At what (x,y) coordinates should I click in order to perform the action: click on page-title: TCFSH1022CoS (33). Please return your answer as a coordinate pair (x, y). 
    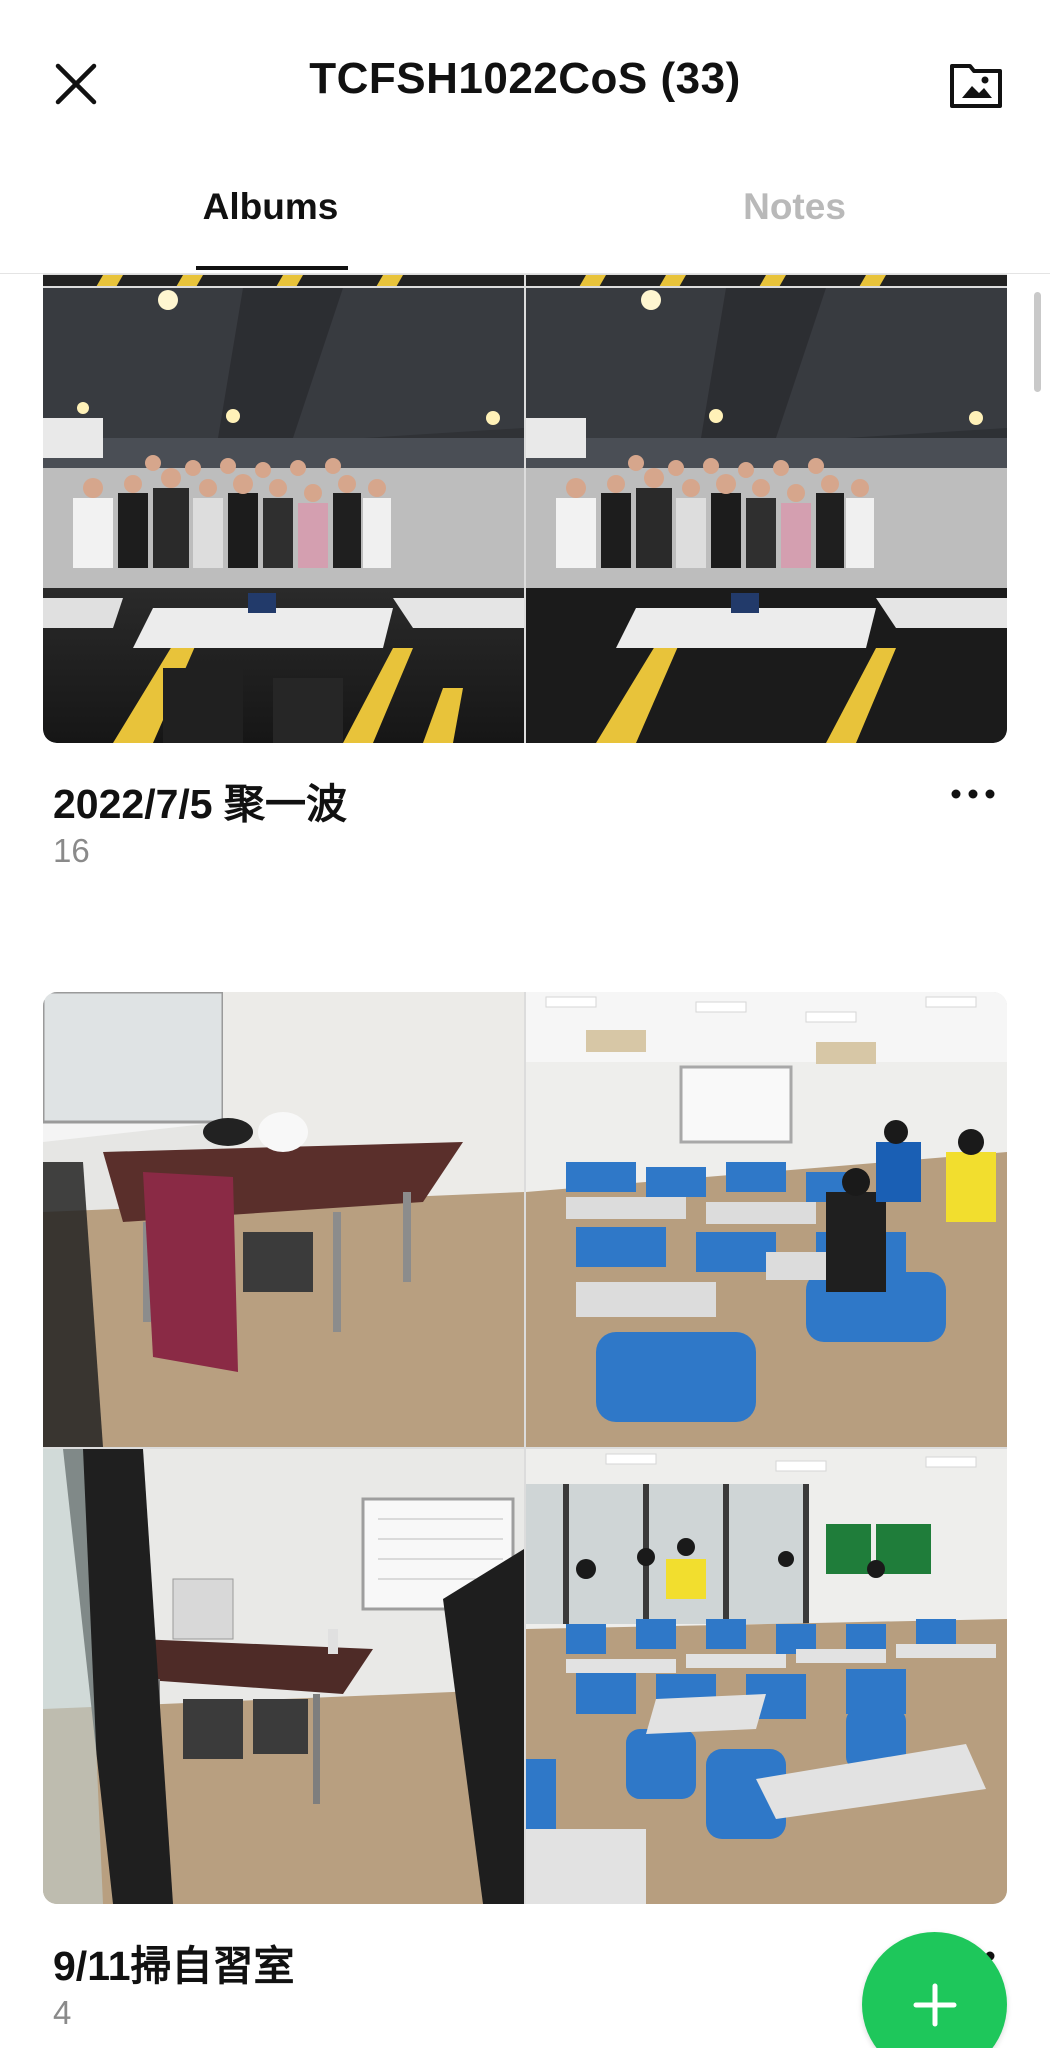
    Looking at the image, I should click on (525, 78).